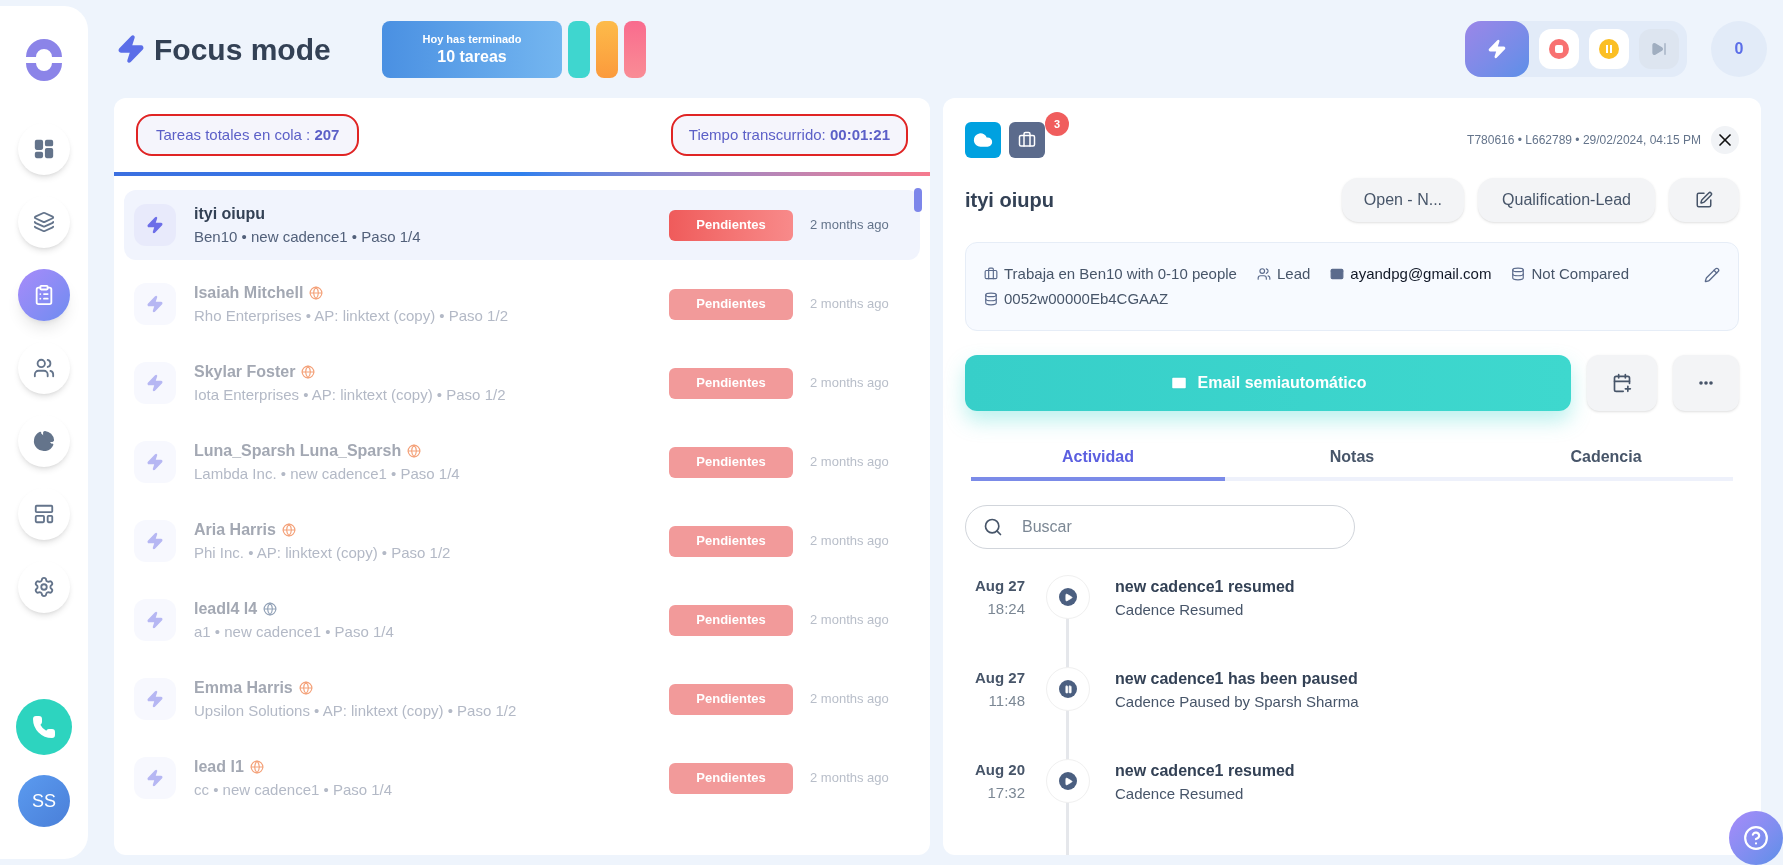 This screenshot has width=1783, height=865. What do you see at coordinates (44, 727) in the screenshot?
I see `phone-icon` at bounding box center [44, 727].